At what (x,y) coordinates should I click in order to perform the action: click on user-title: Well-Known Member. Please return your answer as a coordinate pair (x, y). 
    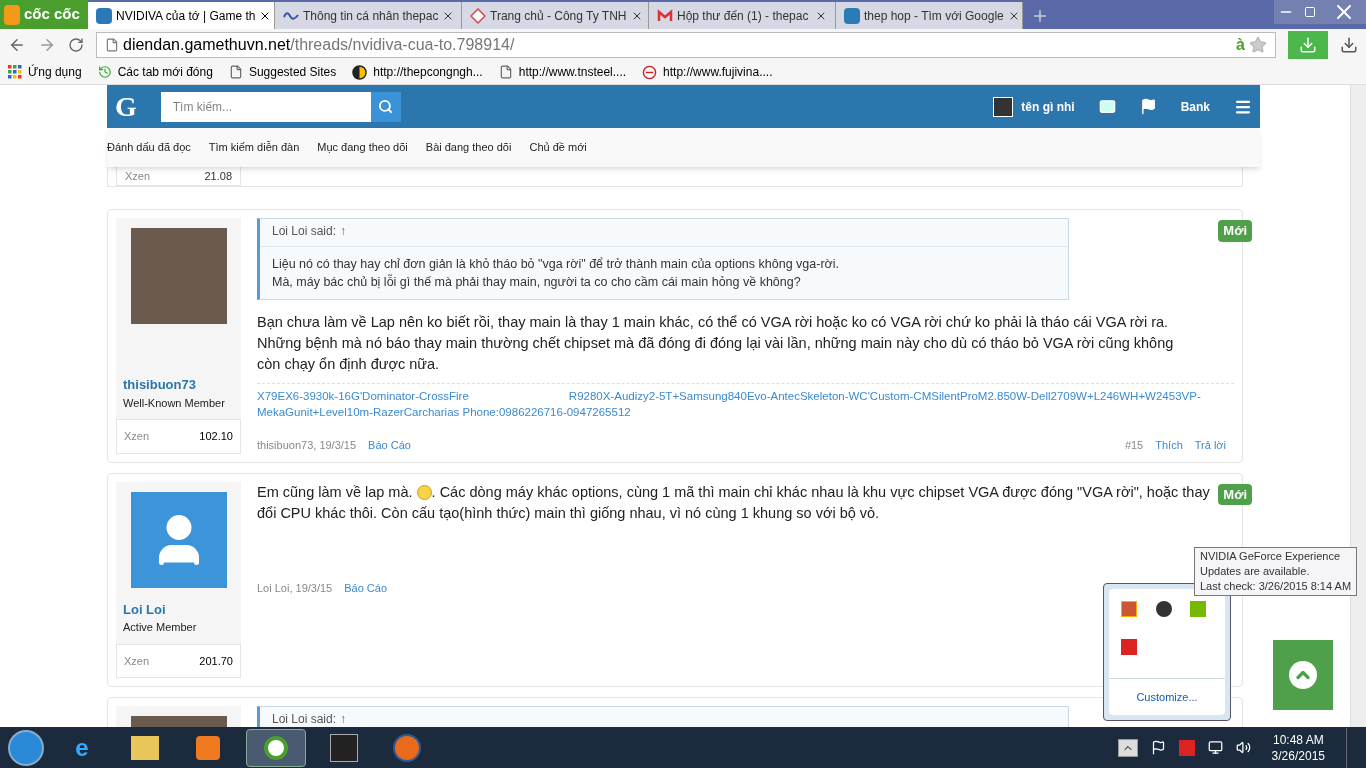
    Looking at the image, I should click on (174, 403).